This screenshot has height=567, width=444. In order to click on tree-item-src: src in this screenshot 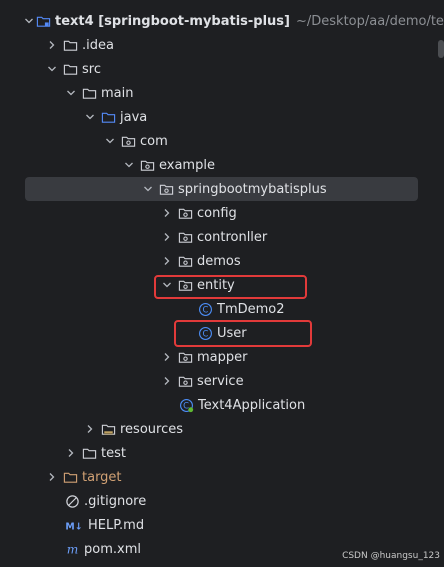, I will do `click(222, 69)`.